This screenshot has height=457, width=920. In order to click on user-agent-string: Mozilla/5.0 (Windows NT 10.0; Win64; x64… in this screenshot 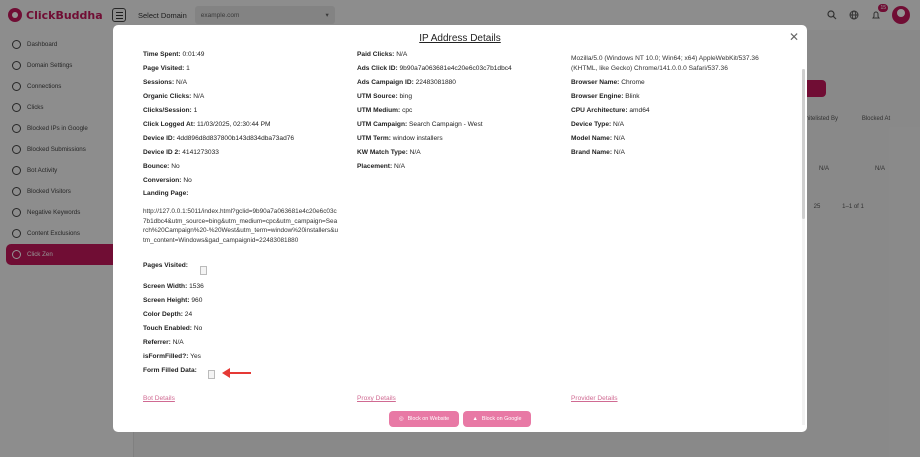, I will do `click(665, 63)`.